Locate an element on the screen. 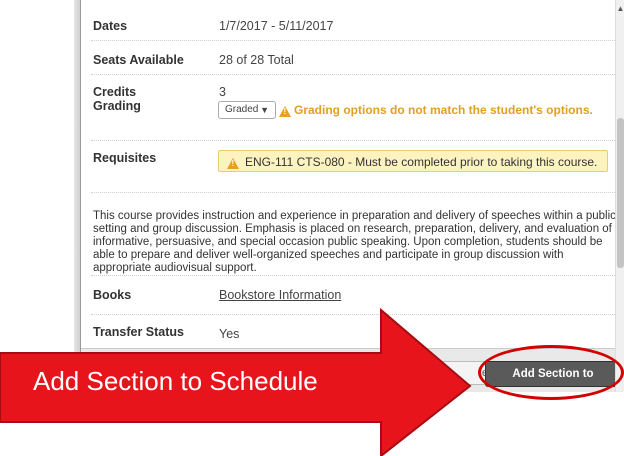 This screenshot has width=624, height=456. highlight-circle is located at coordinates (551, 372).